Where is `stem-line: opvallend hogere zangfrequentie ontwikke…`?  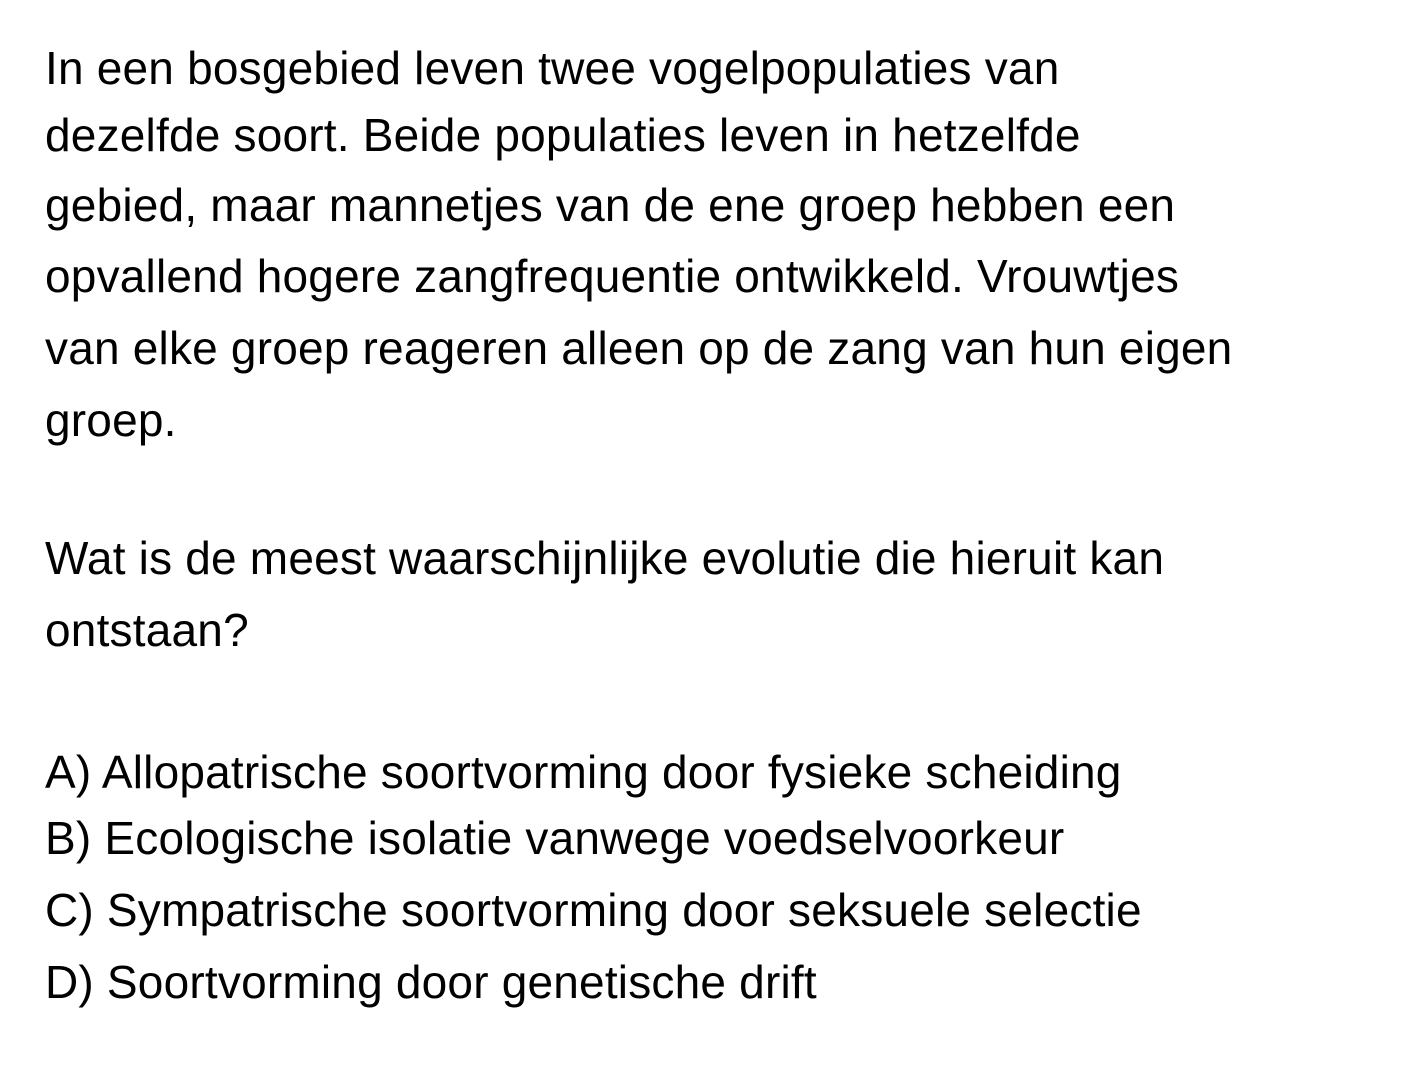 stem-line: opvallend hogere zangfrequentie ontwikke… is located at coordinates (612, 276).